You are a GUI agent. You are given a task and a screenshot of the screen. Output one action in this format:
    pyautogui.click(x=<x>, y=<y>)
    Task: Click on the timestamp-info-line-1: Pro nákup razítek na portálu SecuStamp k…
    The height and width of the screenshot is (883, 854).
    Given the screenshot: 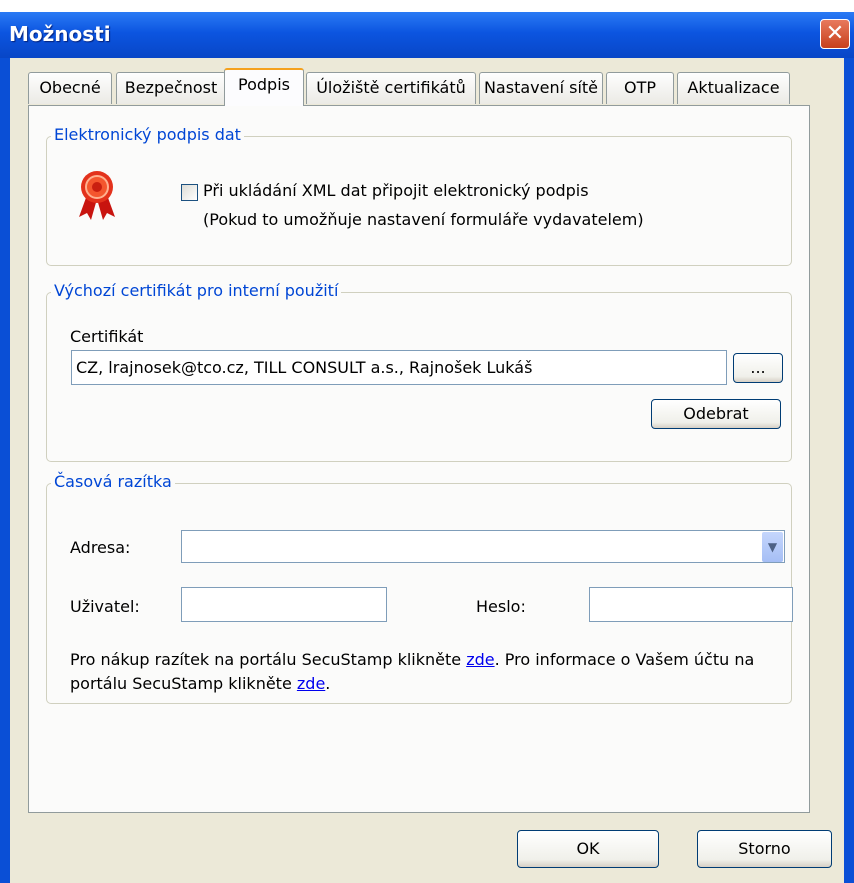 What is the action you would take?
    pyautogui.click(x=412, y=659)
    